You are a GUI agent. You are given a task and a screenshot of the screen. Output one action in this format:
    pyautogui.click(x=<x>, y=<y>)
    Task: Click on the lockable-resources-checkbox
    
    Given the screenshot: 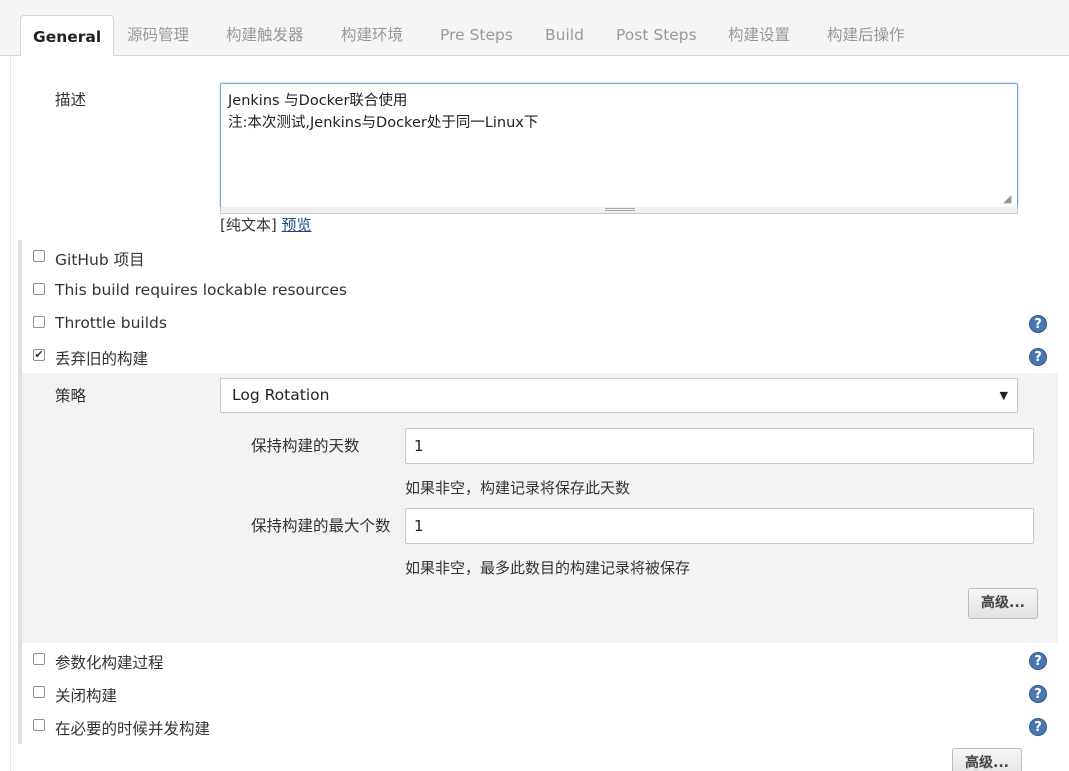 What is the action you would take?
    pyautogui.click(x=39, y=289)
    